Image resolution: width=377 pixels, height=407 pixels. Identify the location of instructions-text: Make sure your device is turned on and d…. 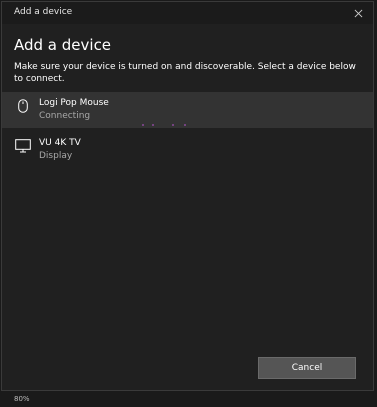
(185, 73).